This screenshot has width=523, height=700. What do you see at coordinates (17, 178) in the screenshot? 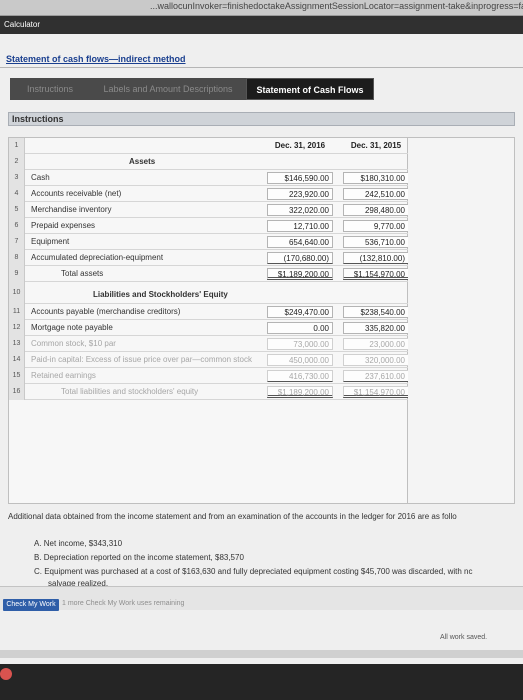
I see `row-number: 3` at bounding box center [17, 178].